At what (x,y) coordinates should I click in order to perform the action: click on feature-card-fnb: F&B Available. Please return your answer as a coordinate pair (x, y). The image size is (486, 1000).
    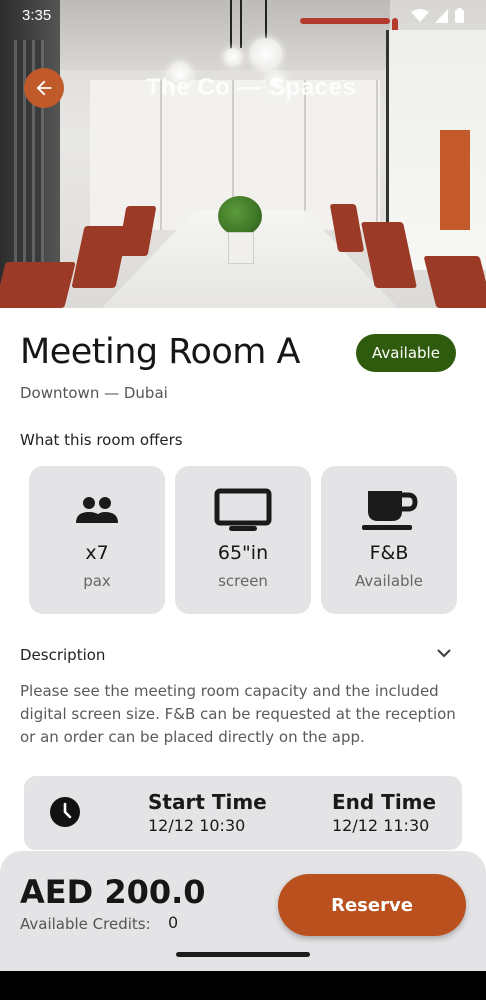
    Looking at the image, I should click on (389, 540).